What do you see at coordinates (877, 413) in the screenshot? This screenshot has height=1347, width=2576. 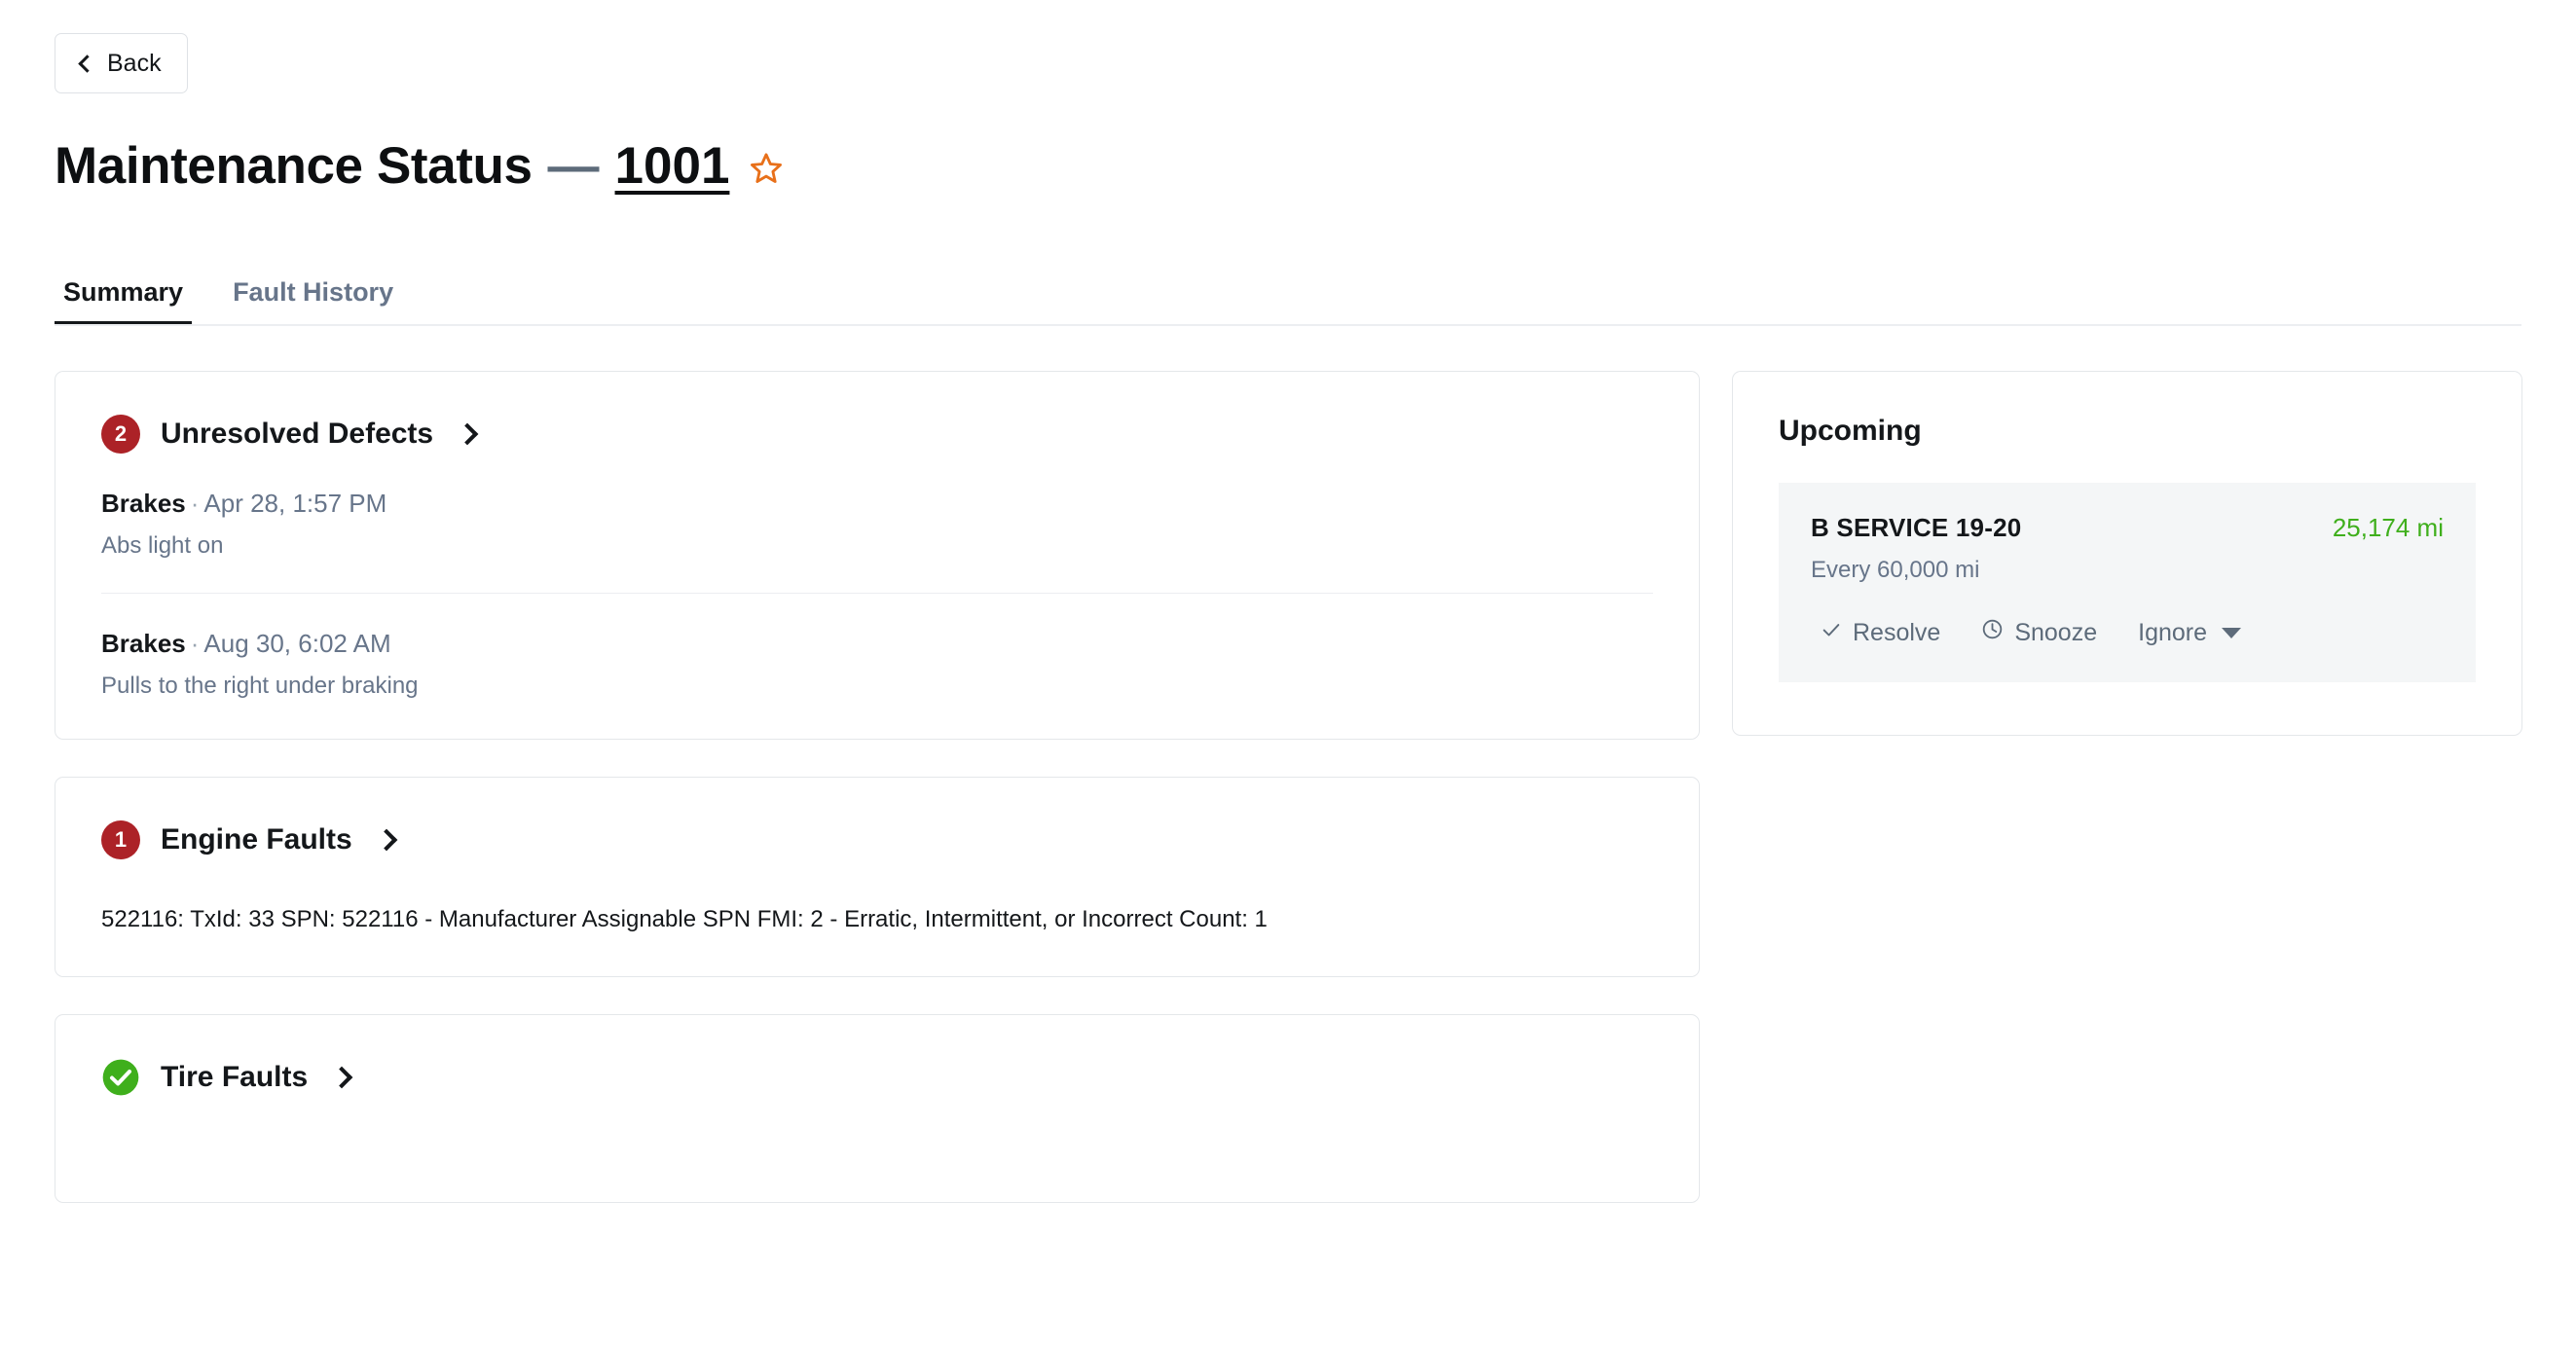 I see `unresolved-defects-header: 2 Unresolved Defects` at bounding box center [877, 413].